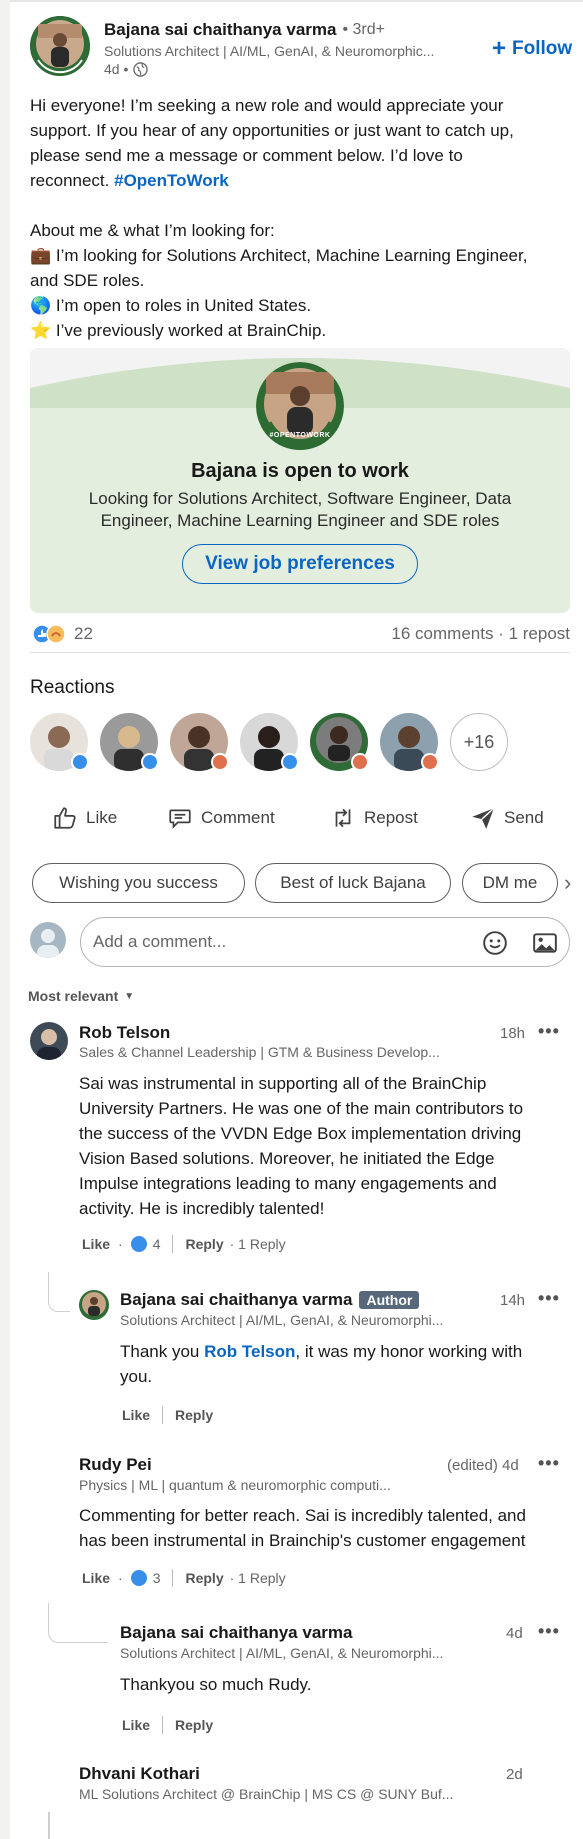  I want to click on reply-actions: Like Reply, so click(167, 1725).